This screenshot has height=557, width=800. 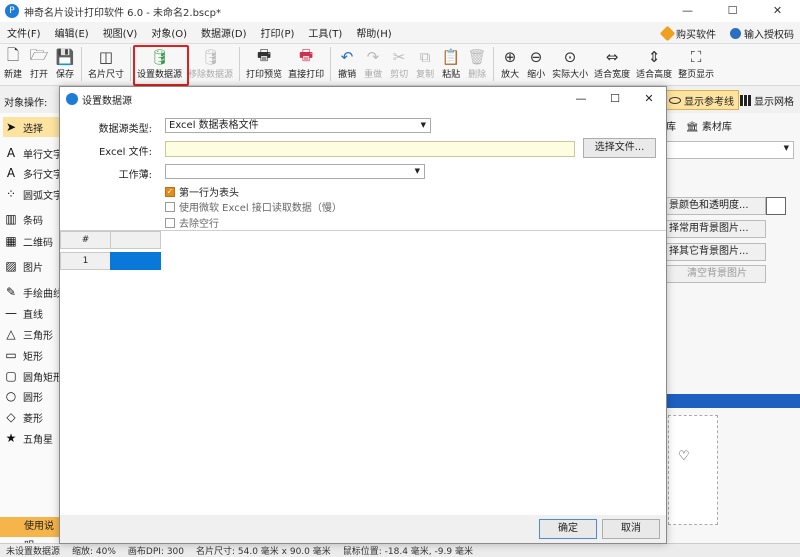 I want to click on status-card-size: 名片尺寸: 54.0 毫米 x 90.0 毫米, so click(x=263, y=552).